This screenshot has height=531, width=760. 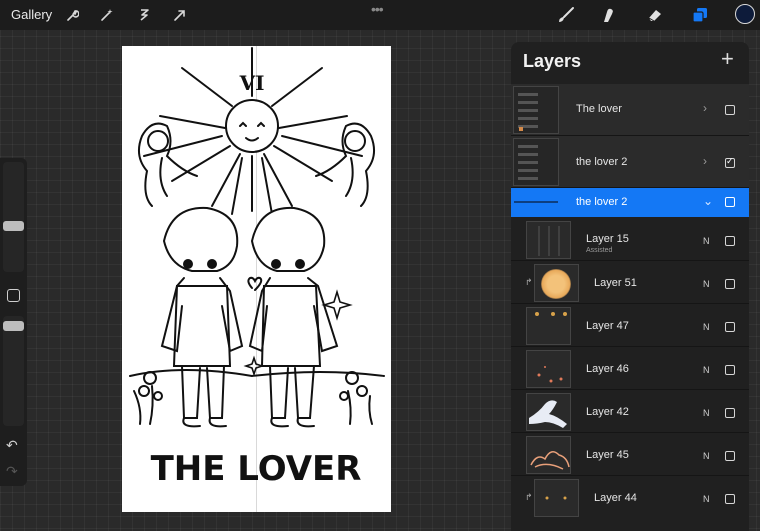 What do you see at coordinates (13, 217) in the screenshot?
I see `brush-size-slider` at bounding box center [13, 217].